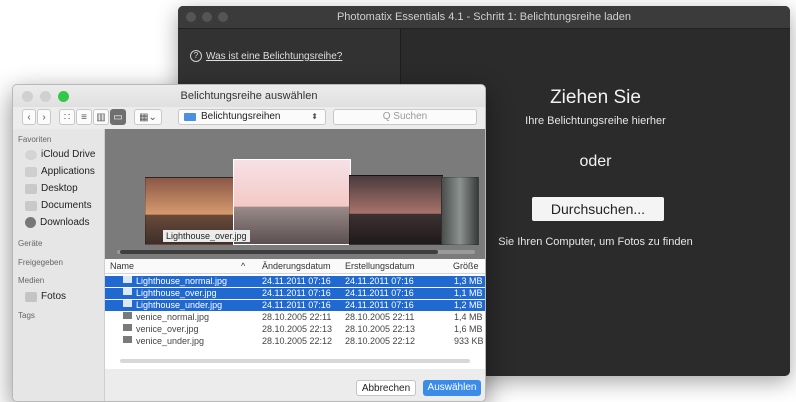 The width and height of the screenshot is (796, 402). What do you see at coordinates (30, 243) in the screenshot?
I see `sidebar-section-devices: Geräte` at bounding box center [30, 243].